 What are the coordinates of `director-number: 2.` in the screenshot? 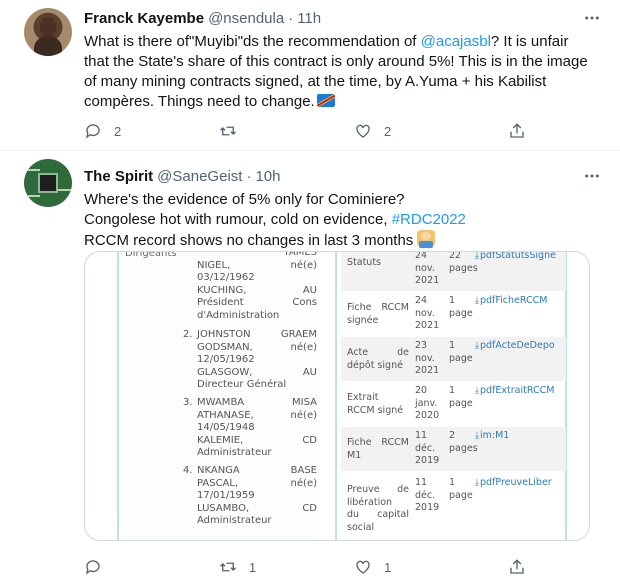 It's located at (188, 334).